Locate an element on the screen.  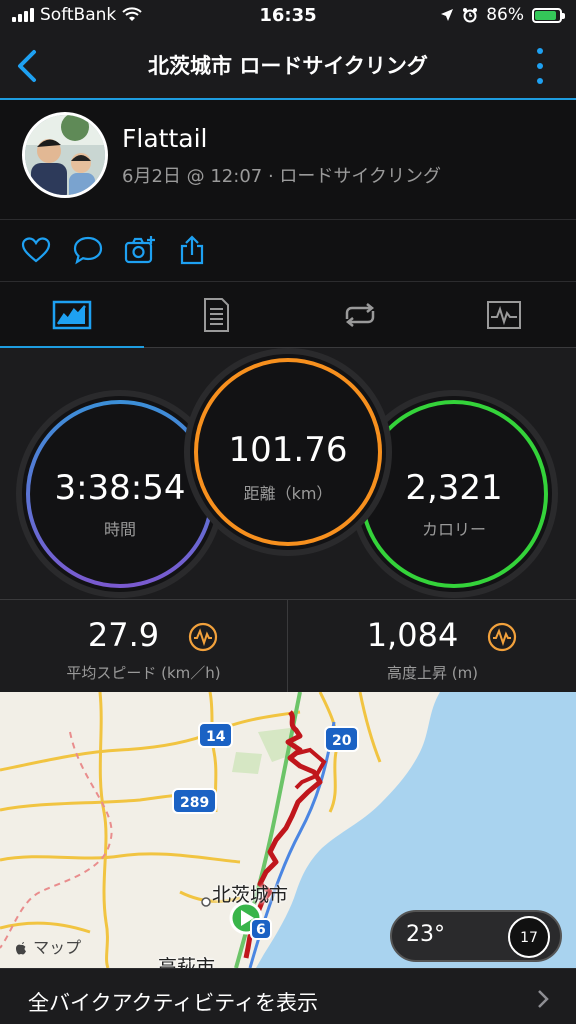
user-name: Flattail is located at coordinates (164, 138).